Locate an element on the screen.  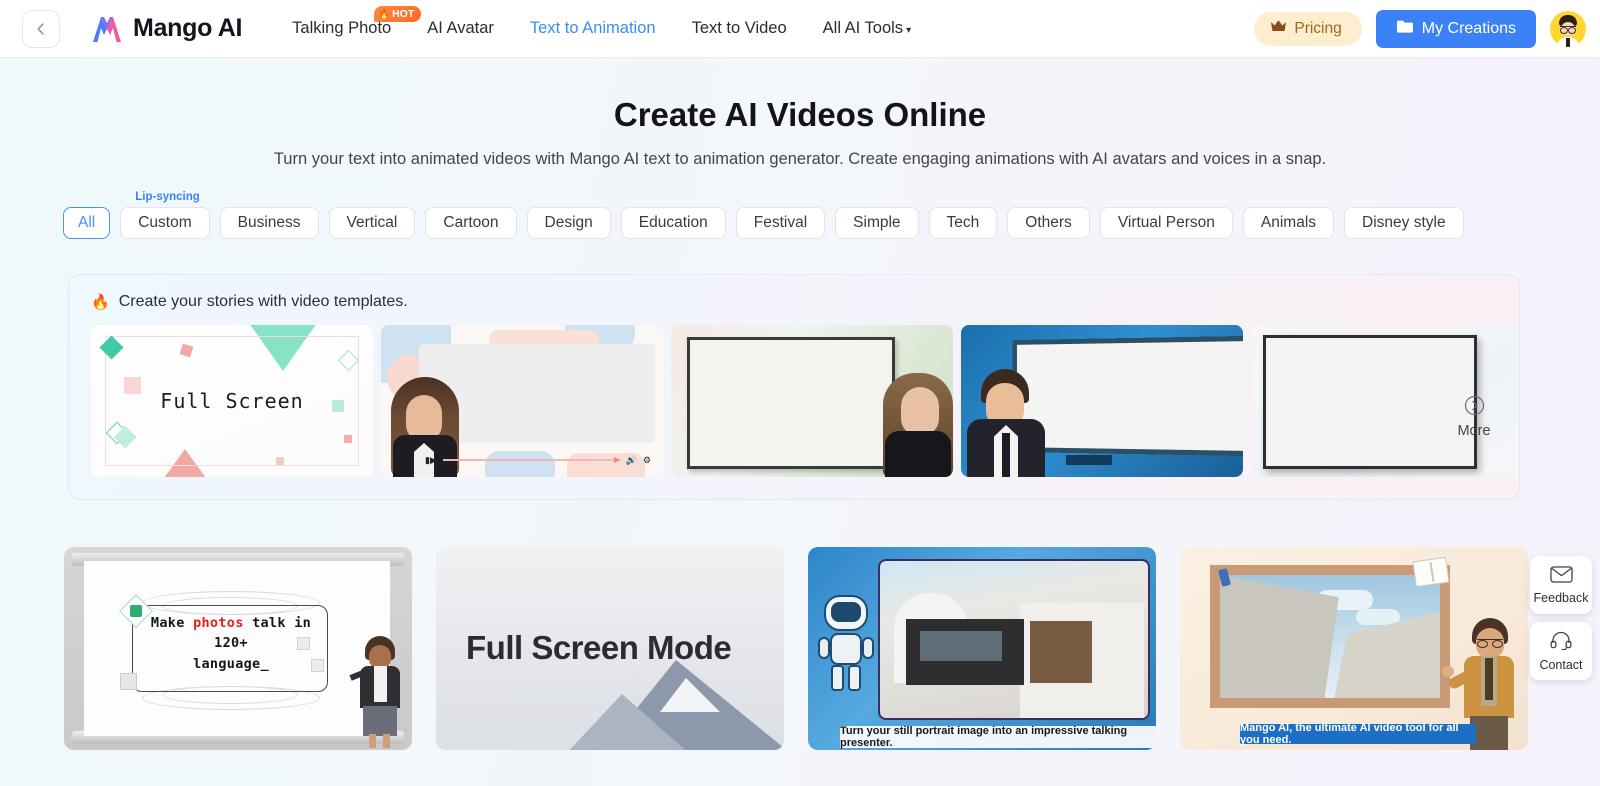
nav-label: Text to Video is located at coordinates (739, 28).